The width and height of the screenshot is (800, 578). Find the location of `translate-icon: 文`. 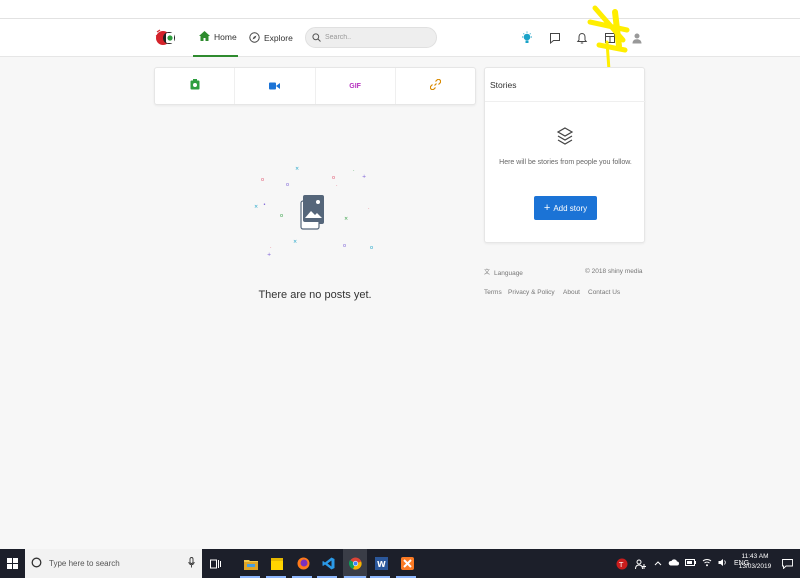

translate-icon: 文 is located at coordinates (488, 273).